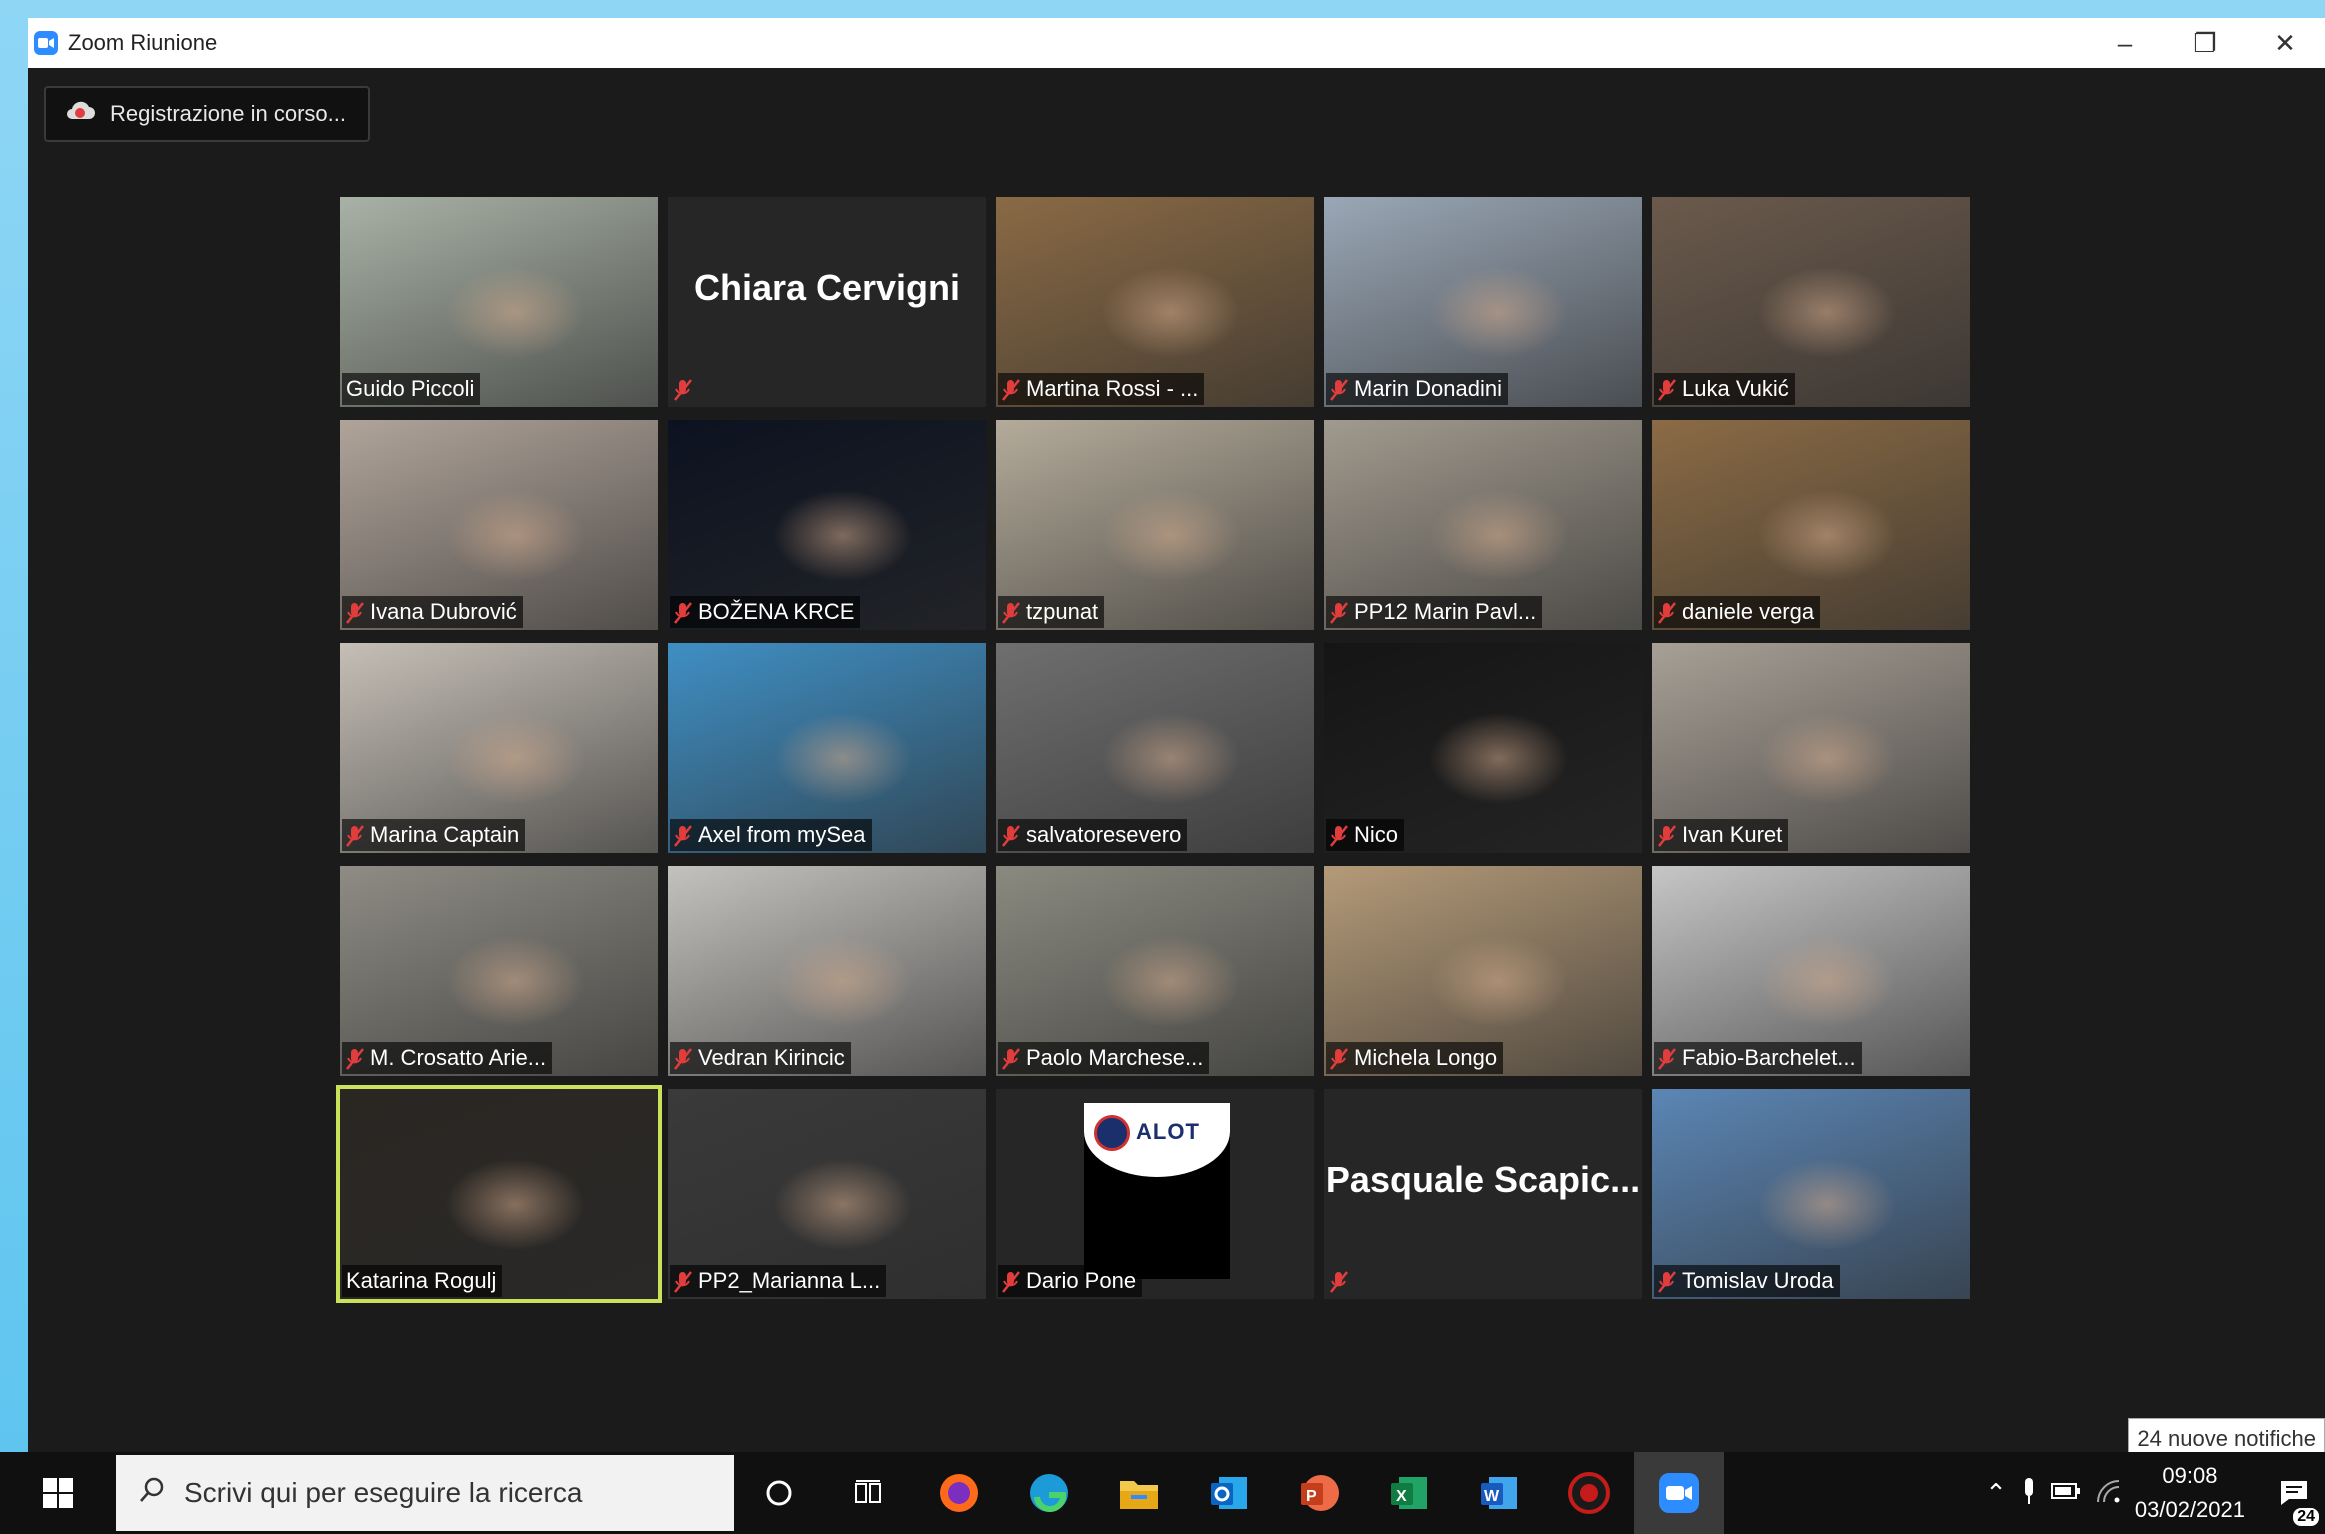 Image resolution: width=2325 pixels, height=1534 pixels. I want to click on word-button: W, so click(1499, 1493).